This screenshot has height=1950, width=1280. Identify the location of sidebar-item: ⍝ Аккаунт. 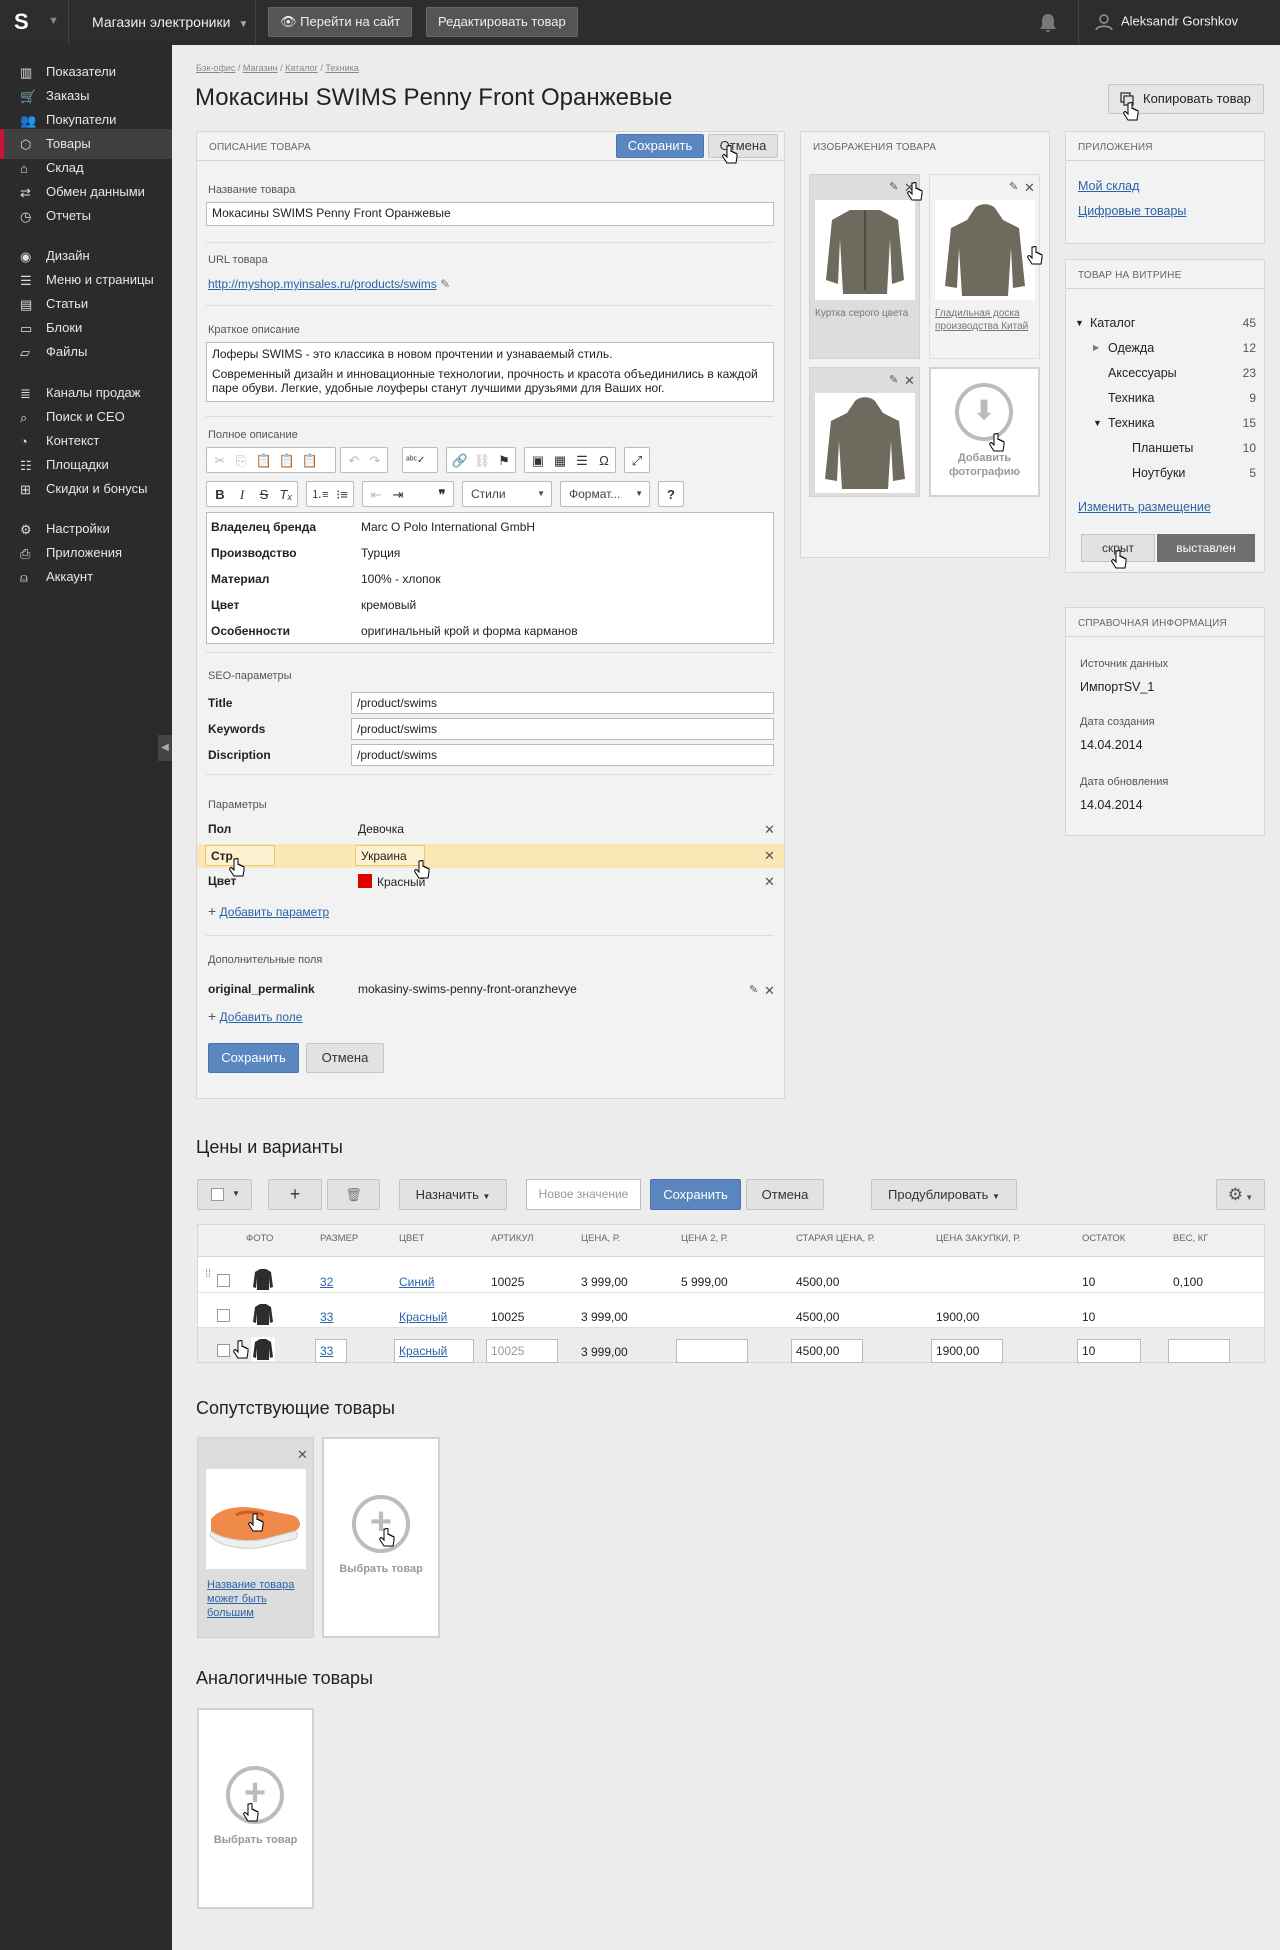
(86, 577).